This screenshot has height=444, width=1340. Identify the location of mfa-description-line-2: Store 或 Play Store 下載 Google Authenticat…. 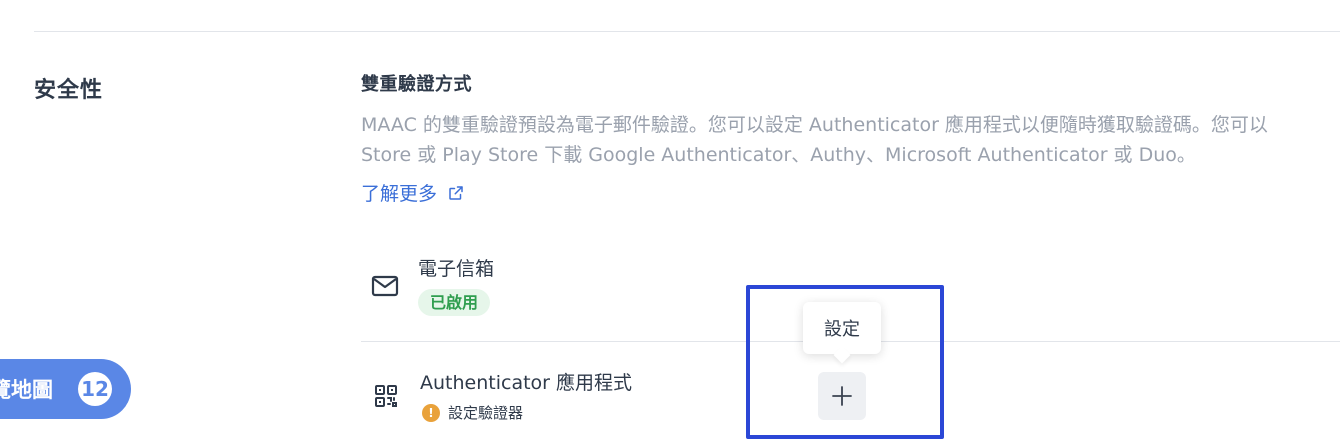
(778, 155).